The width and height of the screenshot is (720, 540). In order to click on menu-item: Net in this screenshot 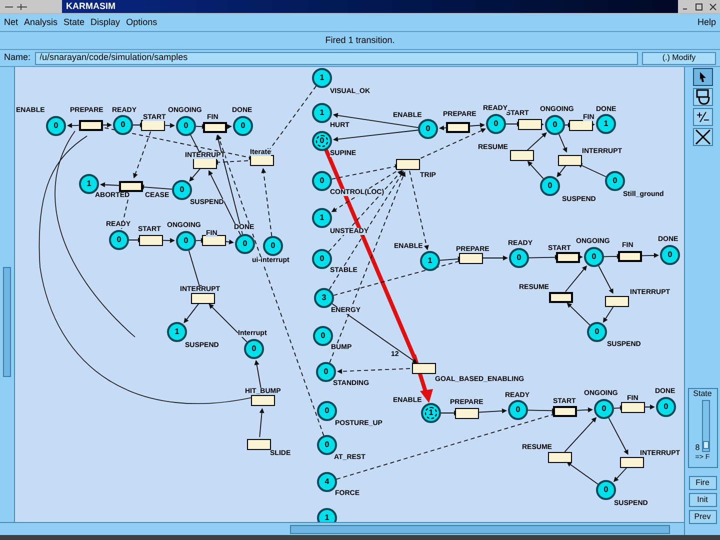, I will do `click(11, 22)`.